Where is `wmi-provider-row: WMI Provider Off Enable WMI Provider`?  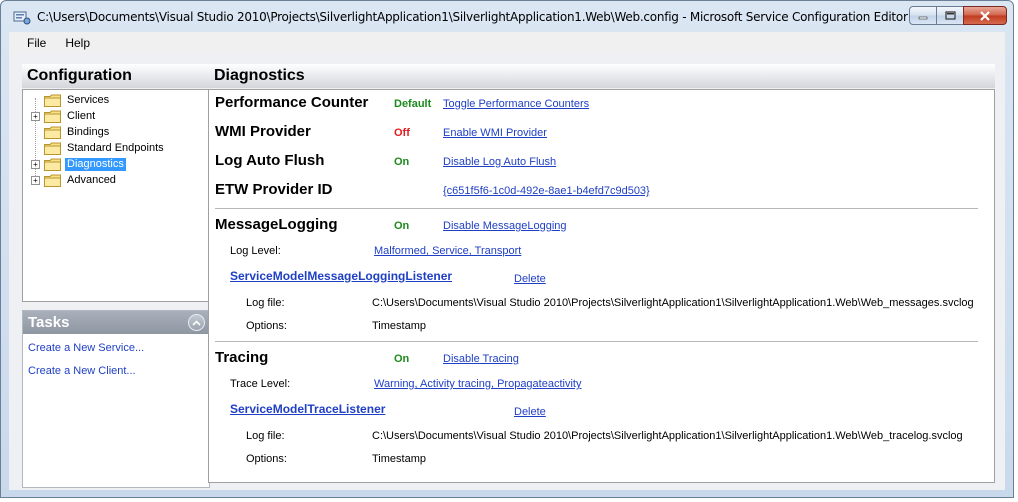
wmi-provider-row: WMI Provider Off Enable WMI Provider is located at coordinates (601, 133).